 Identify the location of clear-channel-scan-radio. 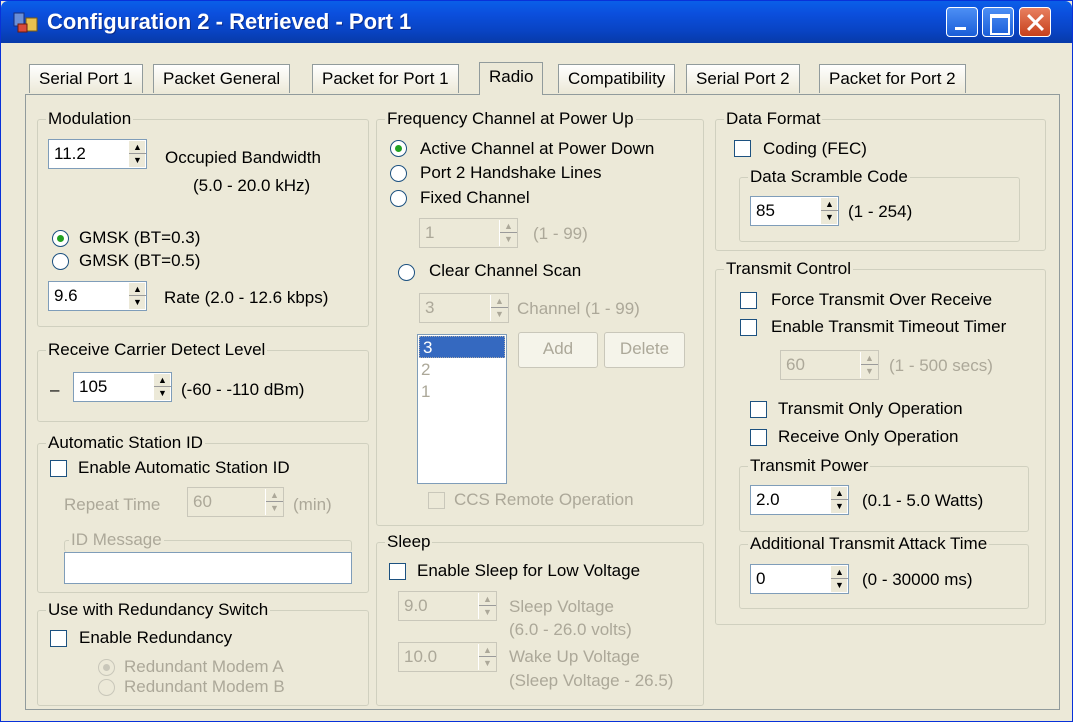
(406, 272).